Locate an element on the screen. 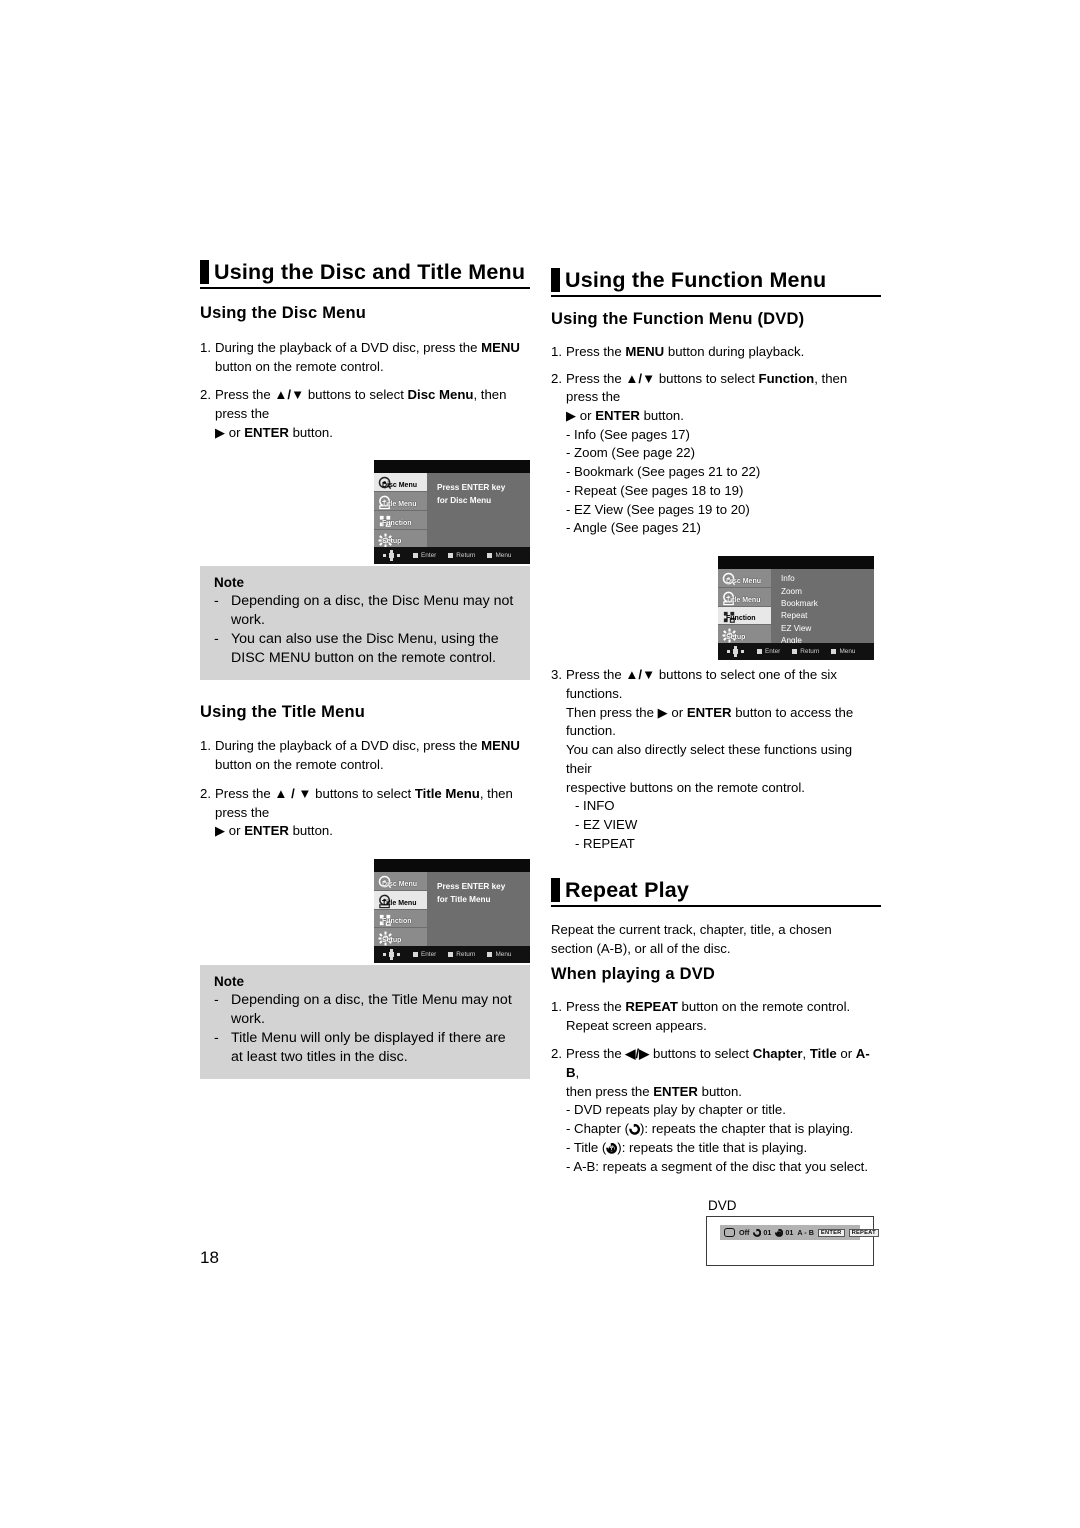  repeat-chapter-option: 01 is located at coordinates (762, 1232).